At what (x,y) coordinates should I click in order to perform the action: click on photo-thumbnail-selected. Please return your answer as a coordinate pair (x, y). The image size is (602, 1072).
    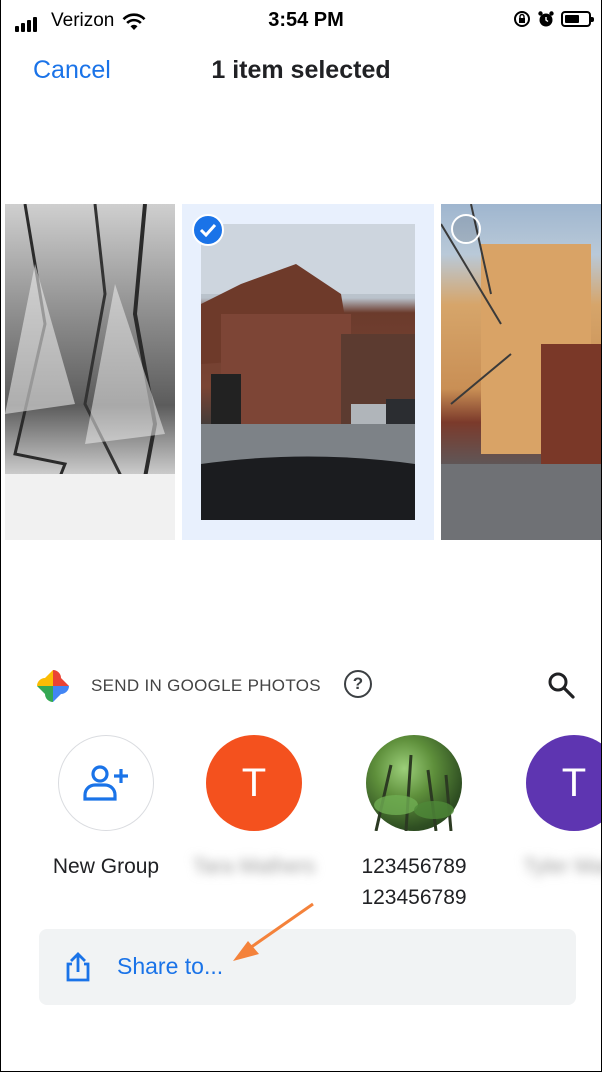
    Looking at the image, I should click on (308, 372).